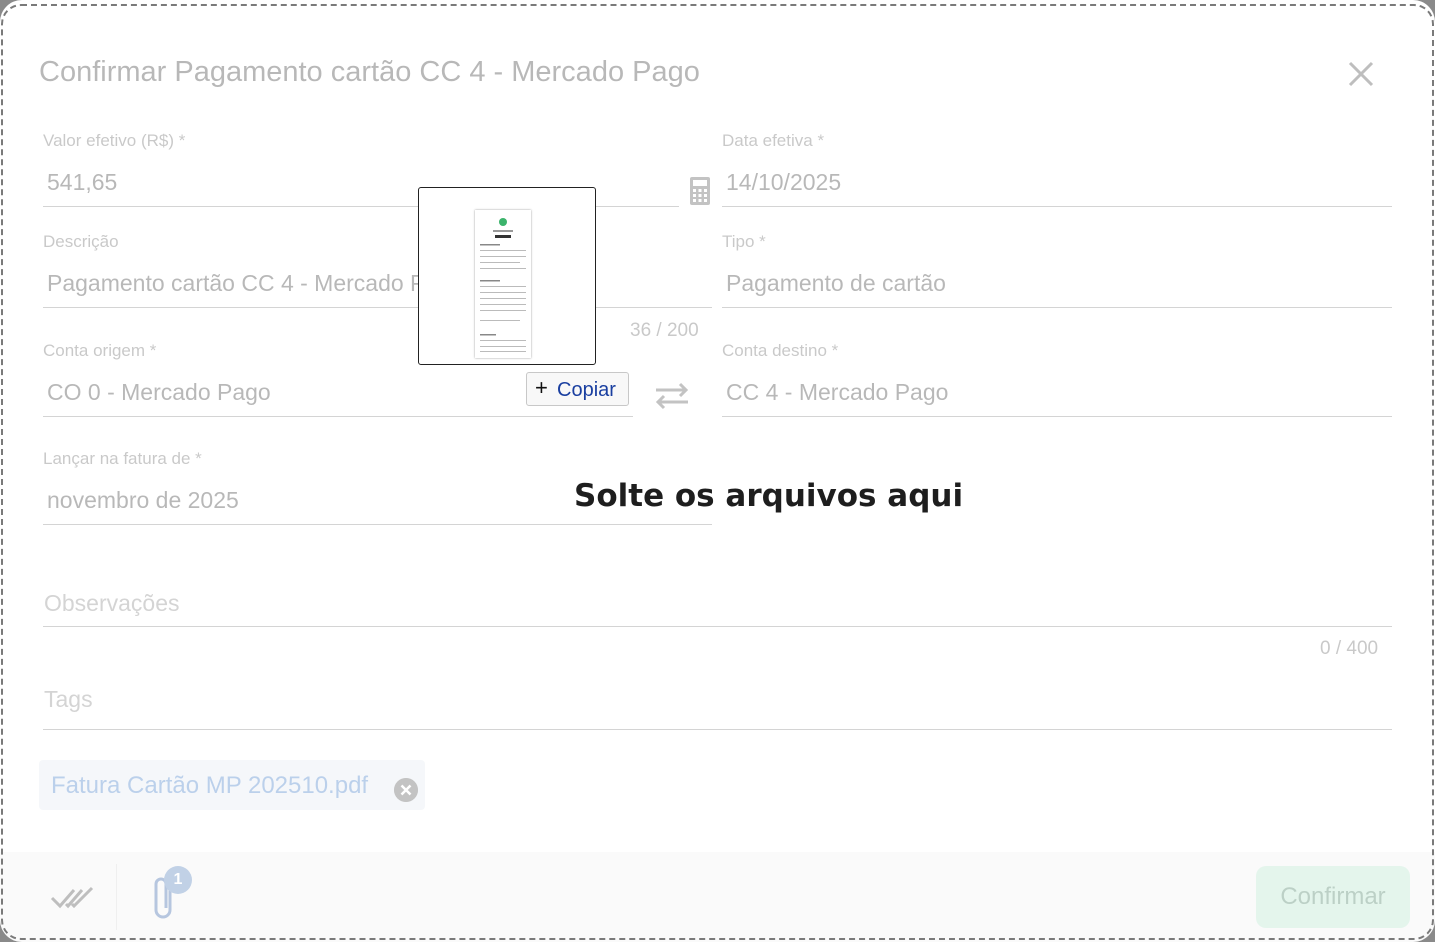 This screenshot has height=942, width=1435. I want to click on document-thumbnail-icon, so click(503, 284).